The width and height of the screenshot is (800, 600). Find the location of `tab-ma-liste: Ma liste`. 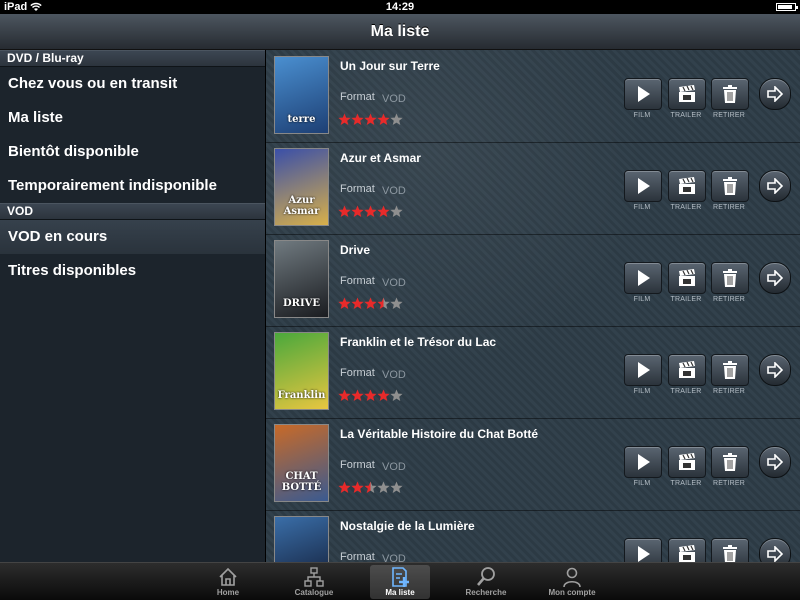

tab-ma-liste: Ma liste is located at coordinates (400, 582).